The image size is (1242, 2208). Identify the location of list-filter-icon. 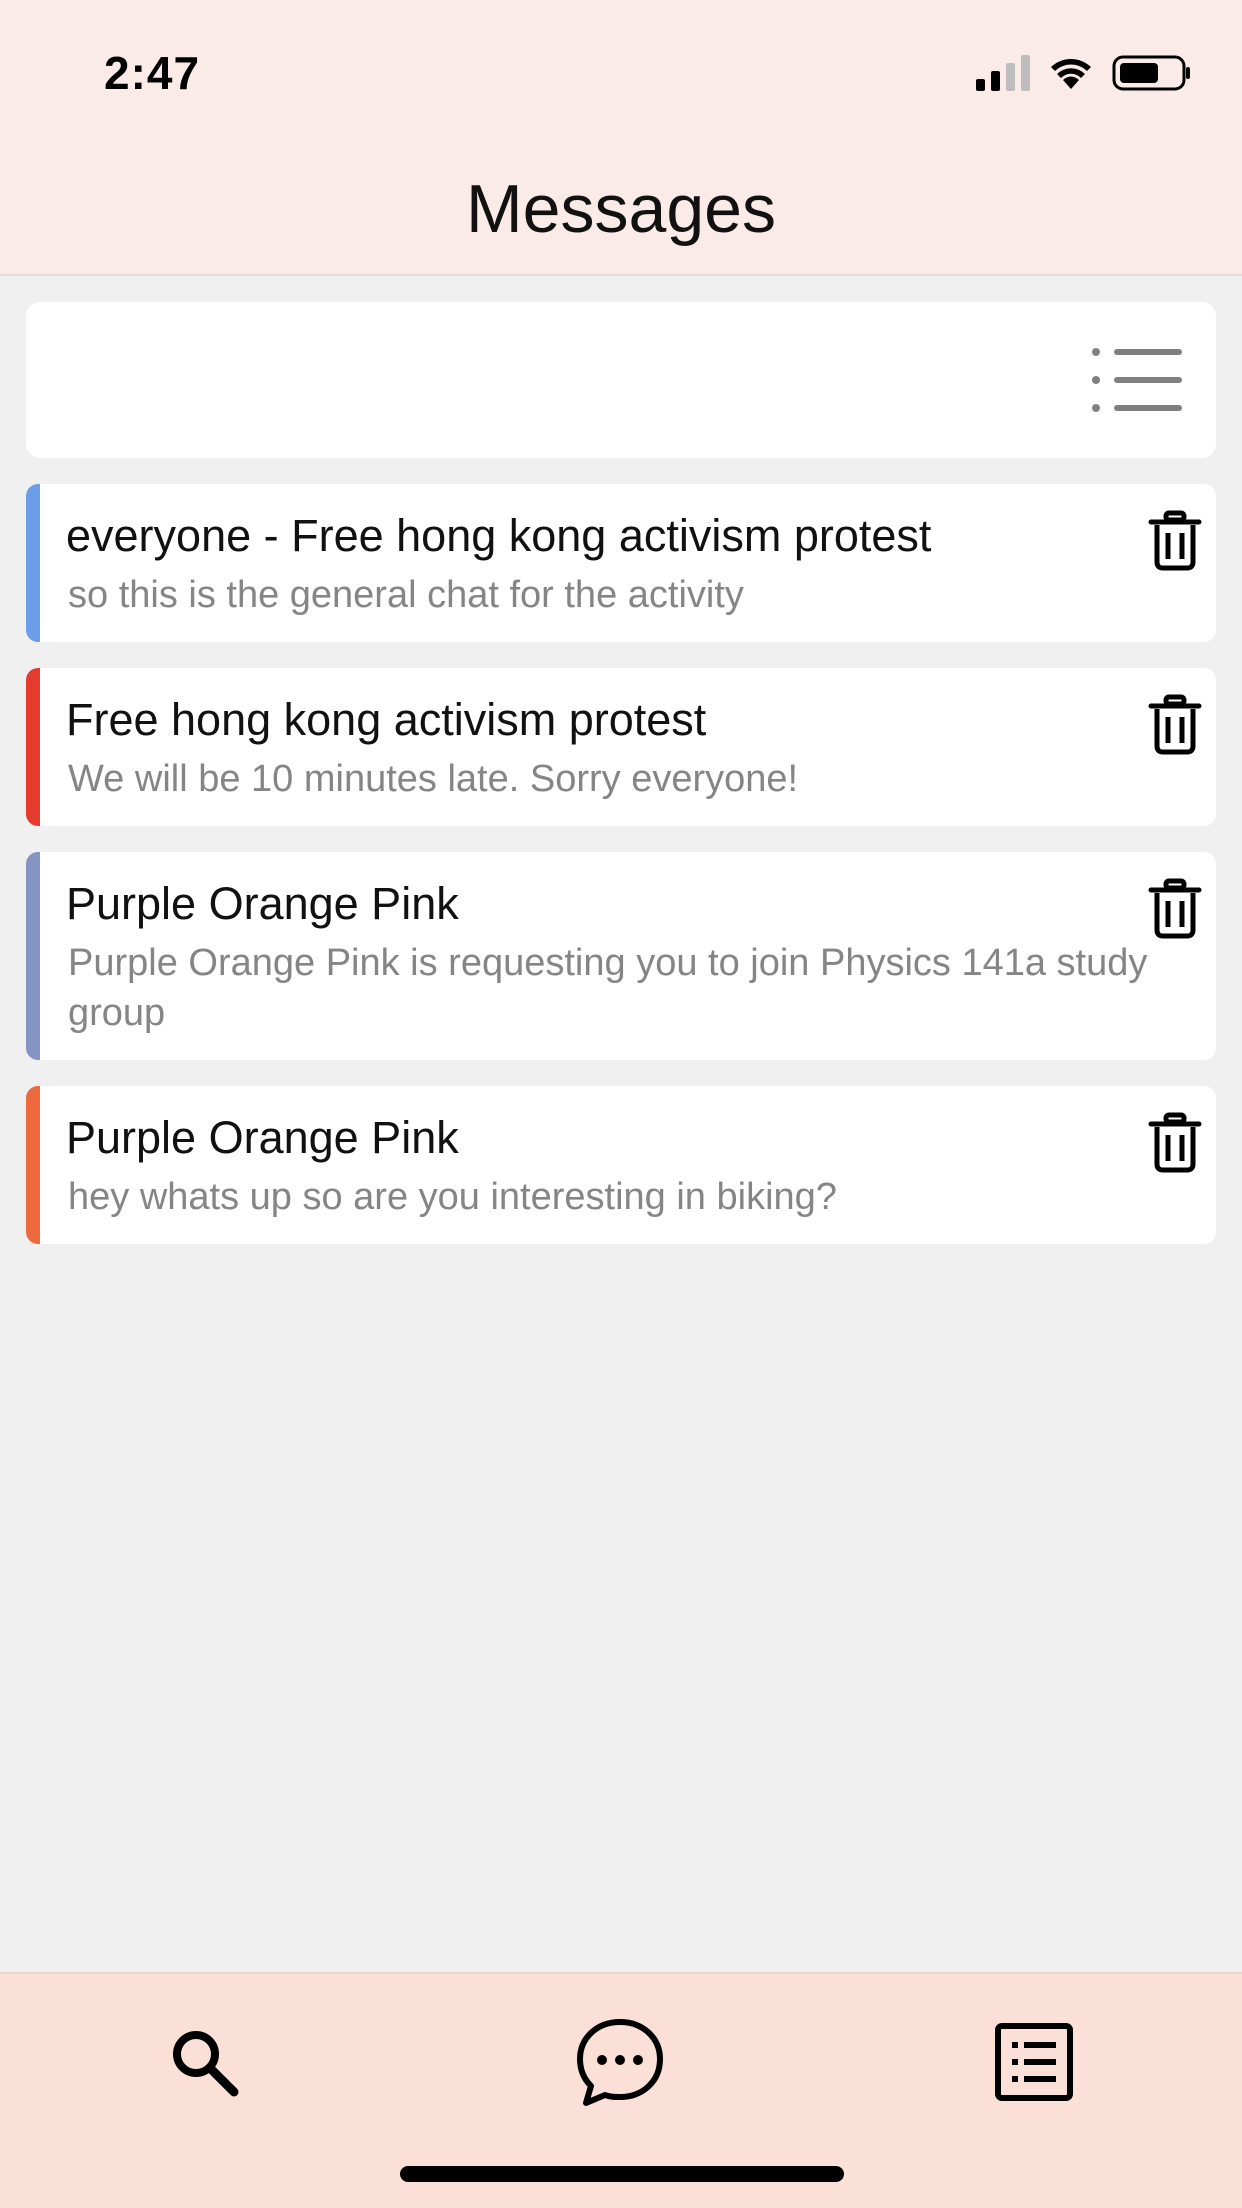
(1138, 380).